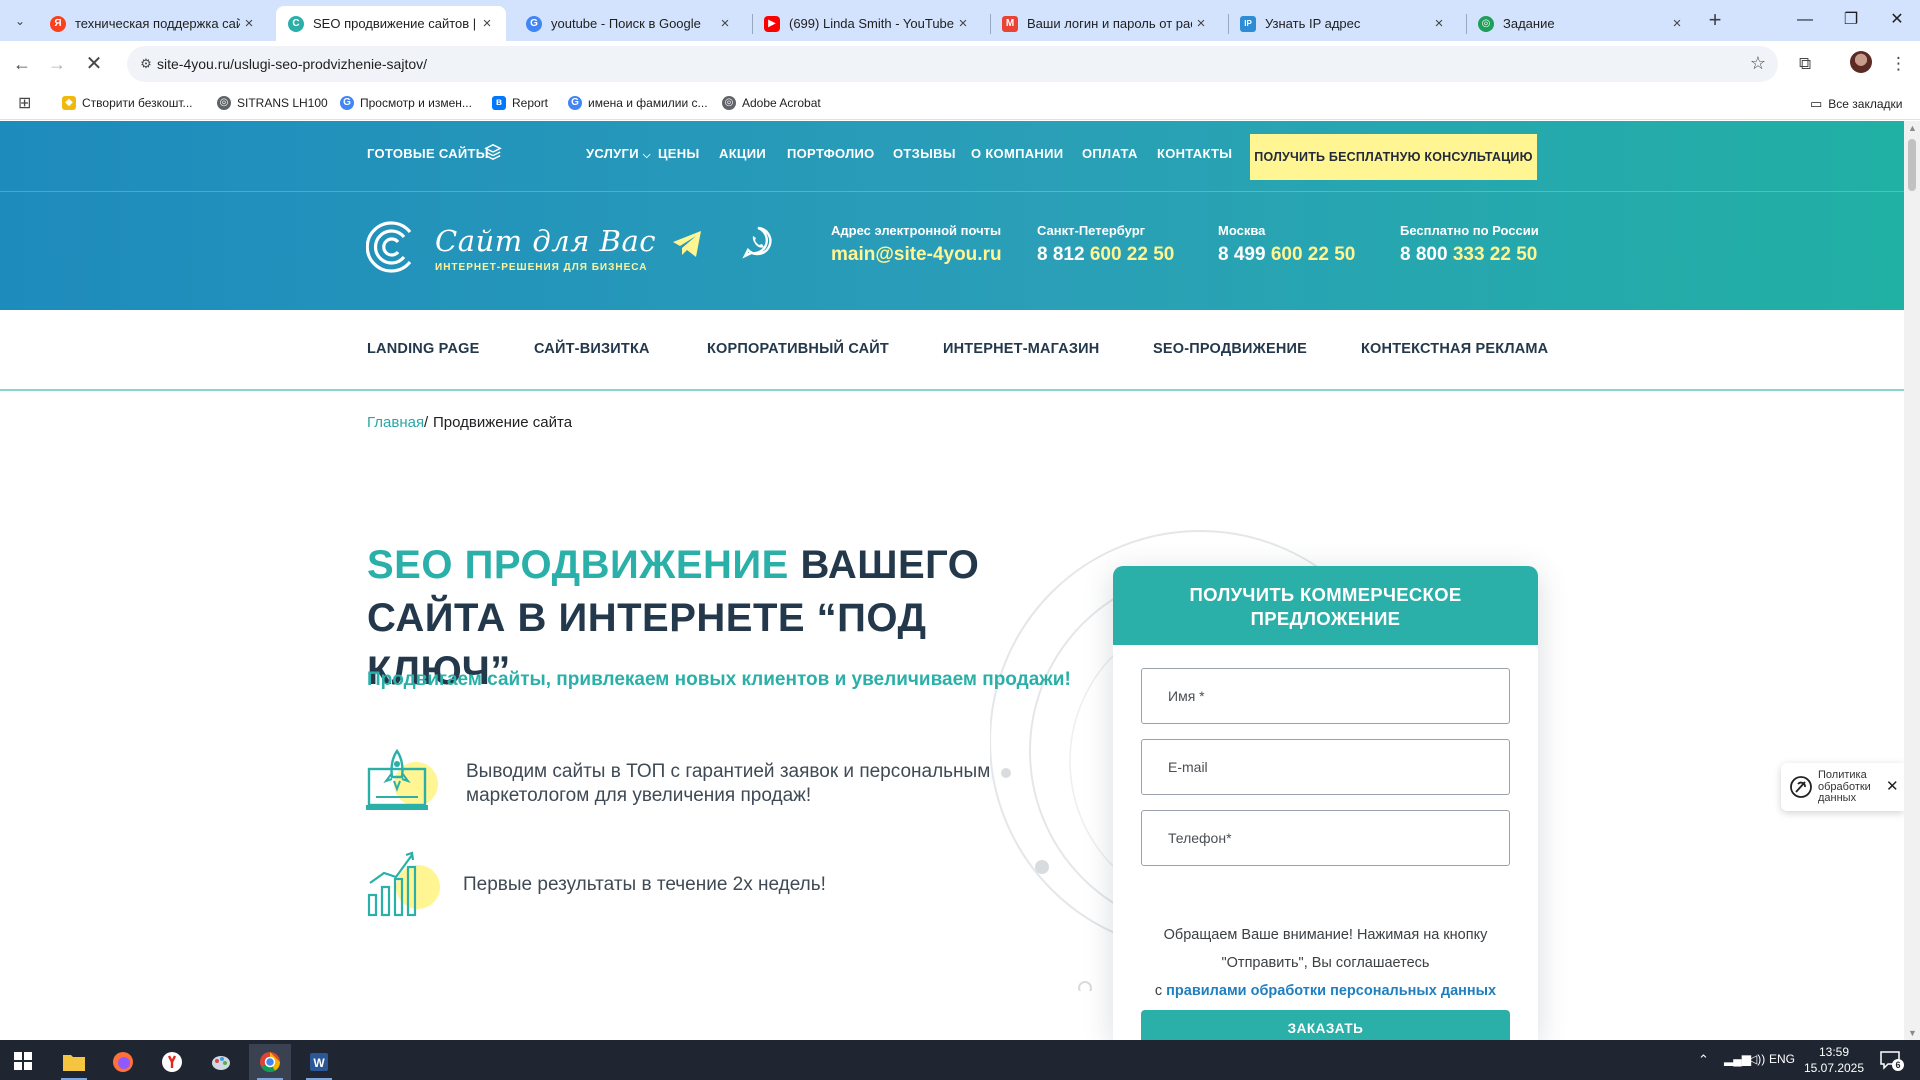 This screenshot has height=1080, width=1920. What do you see at coordinates (772, 23) in the screenshot?
I see `youtube-icon: ▶` at bounding box center [772, 23].